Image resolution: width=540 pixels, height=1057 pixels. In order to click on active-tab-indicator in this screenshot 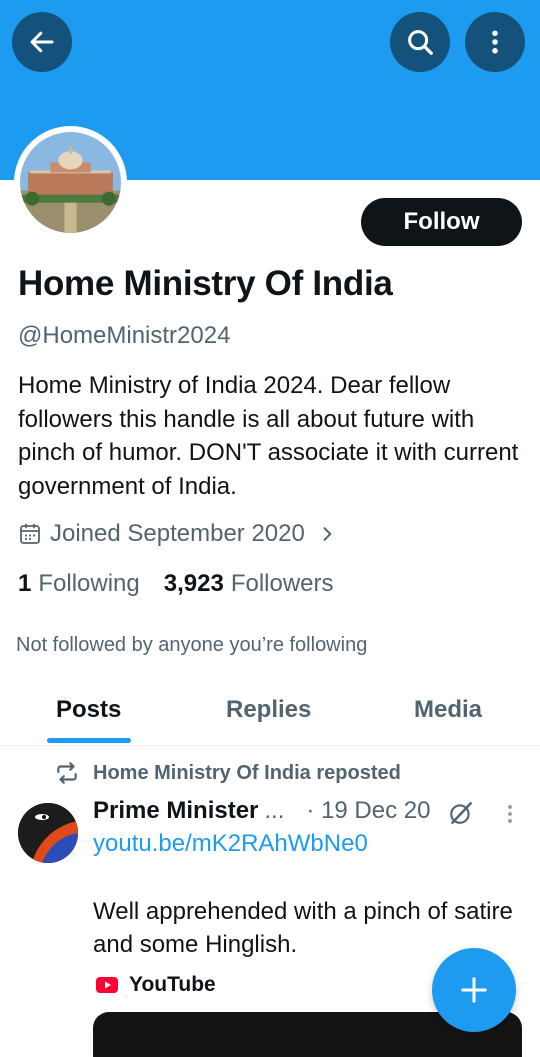, I will do `click(89, 740)`.